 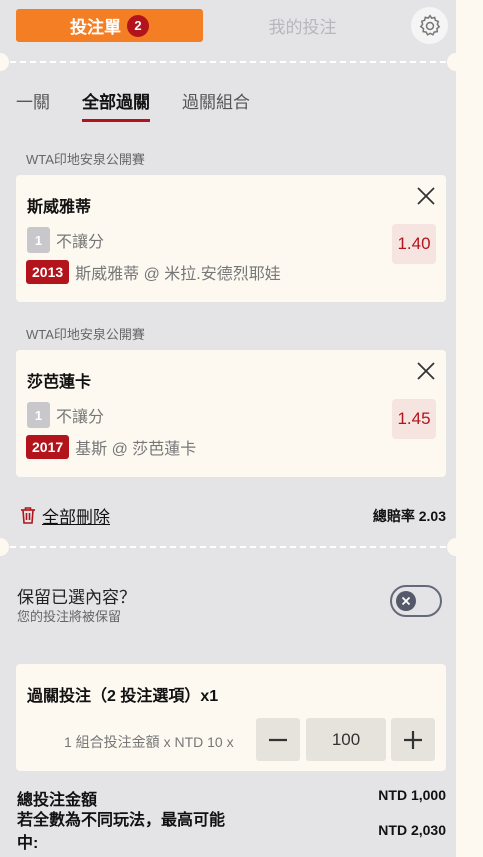 I want to click on trash-icon, so click(x=28, y=515).